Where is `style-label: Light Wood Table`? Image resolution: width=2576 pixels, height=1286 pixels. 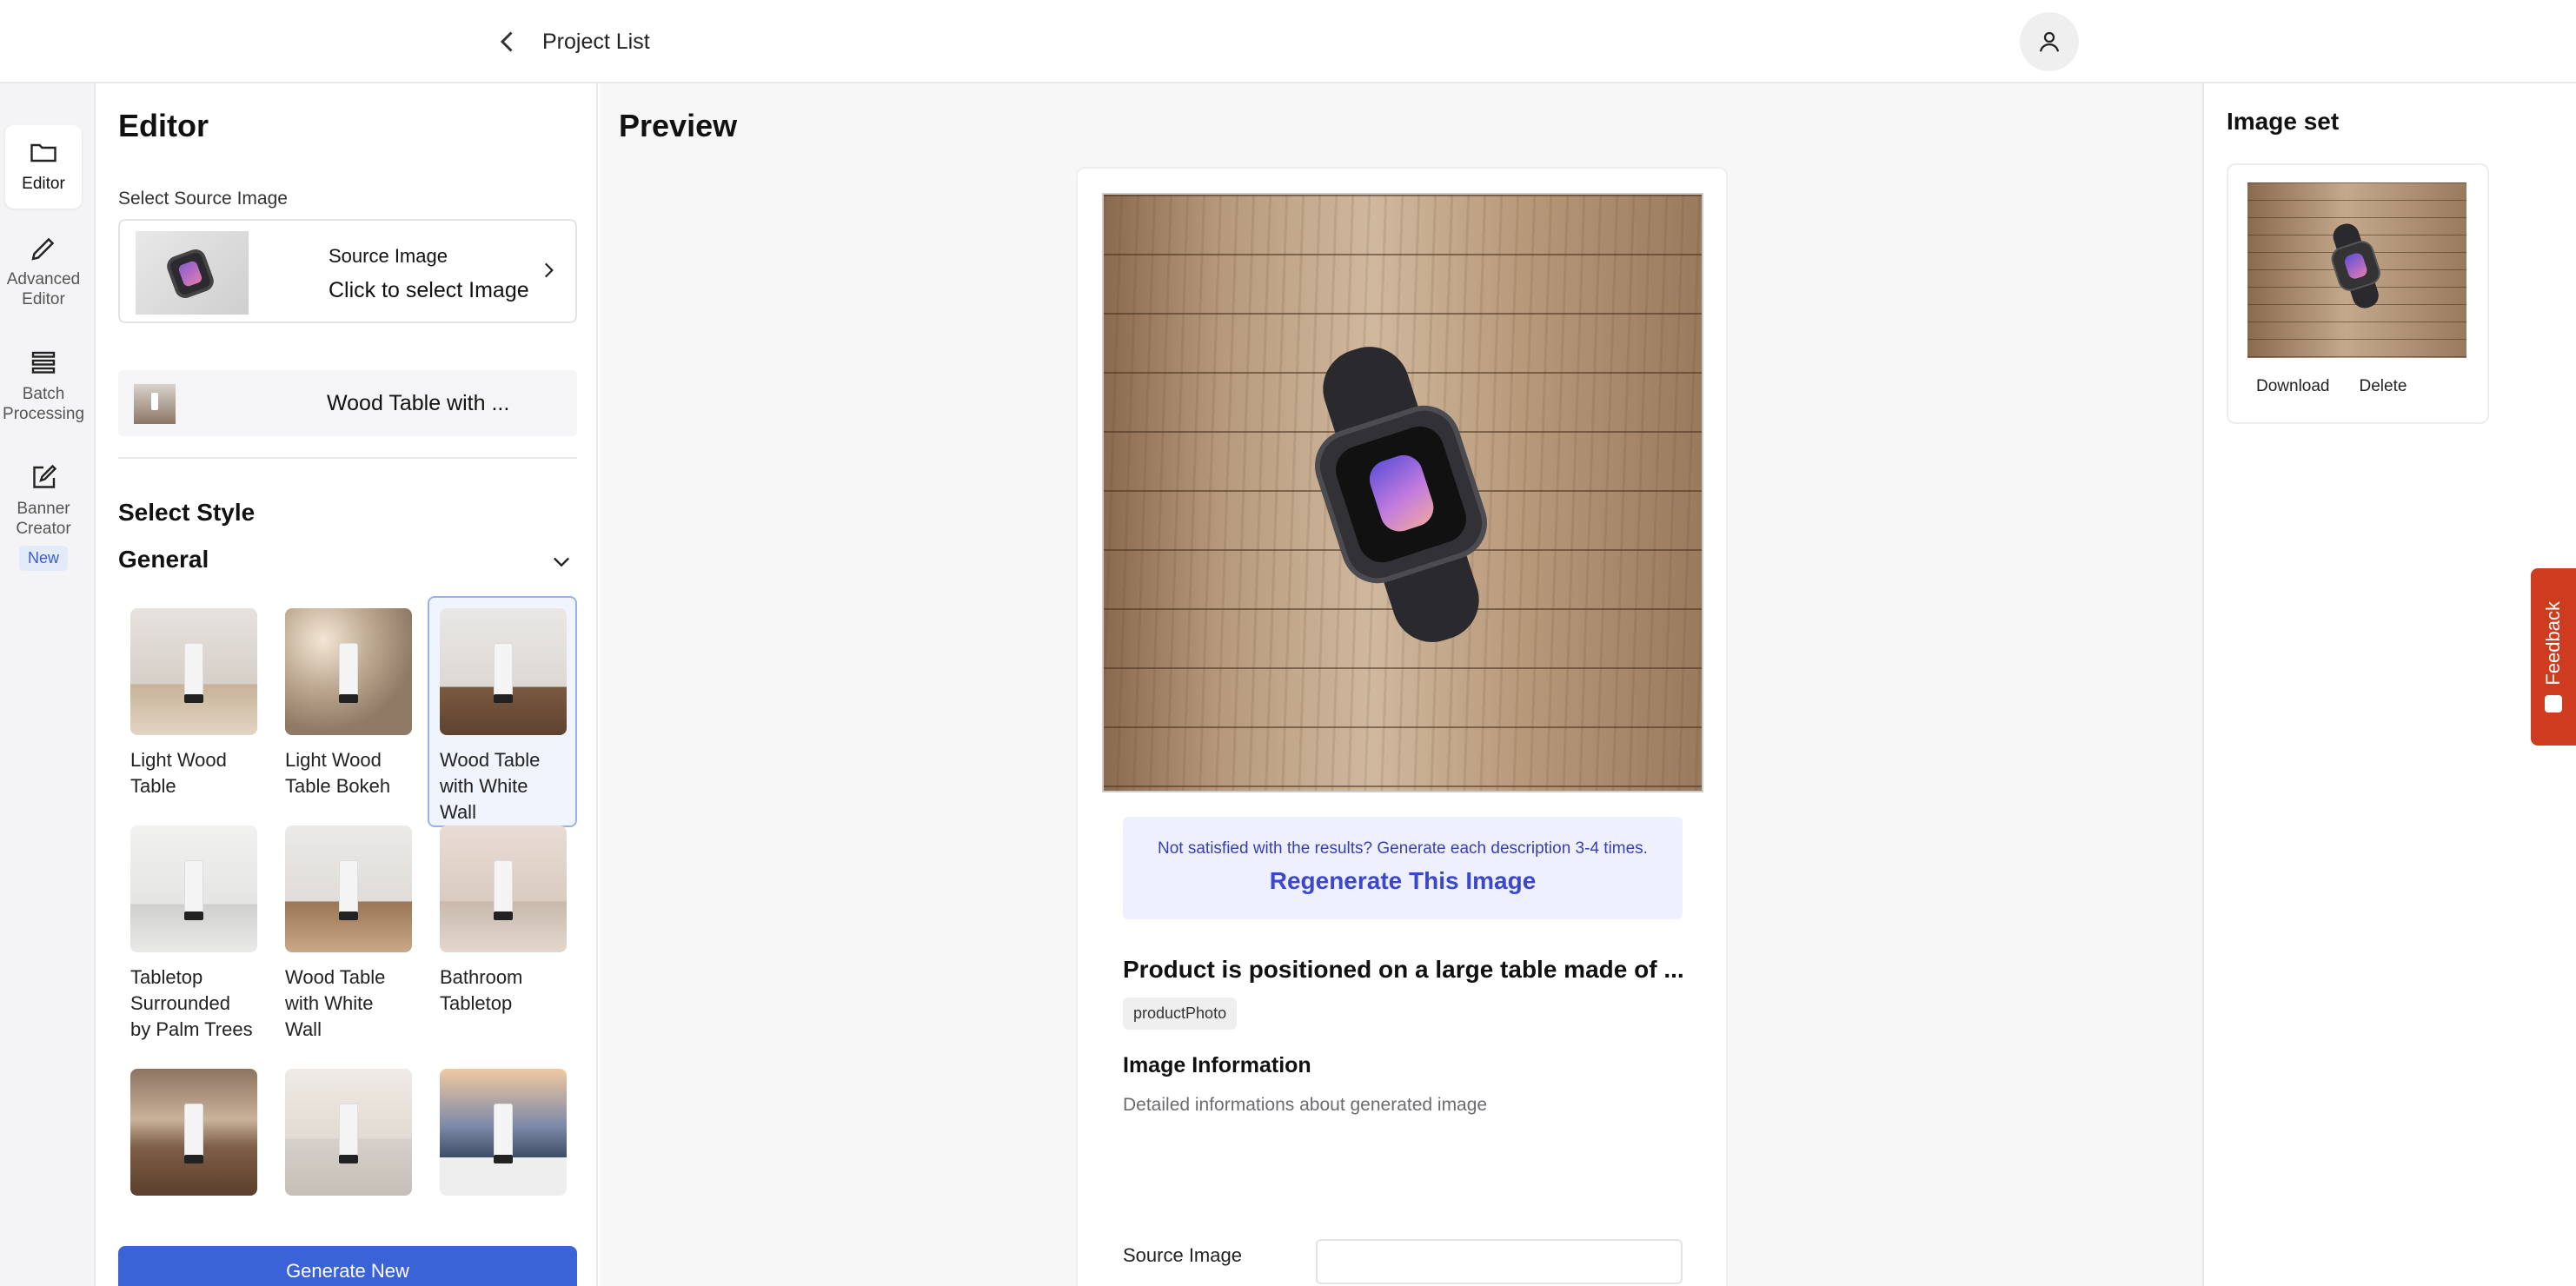
style-label: Light Wood Table is located at coordinates (178, 773).